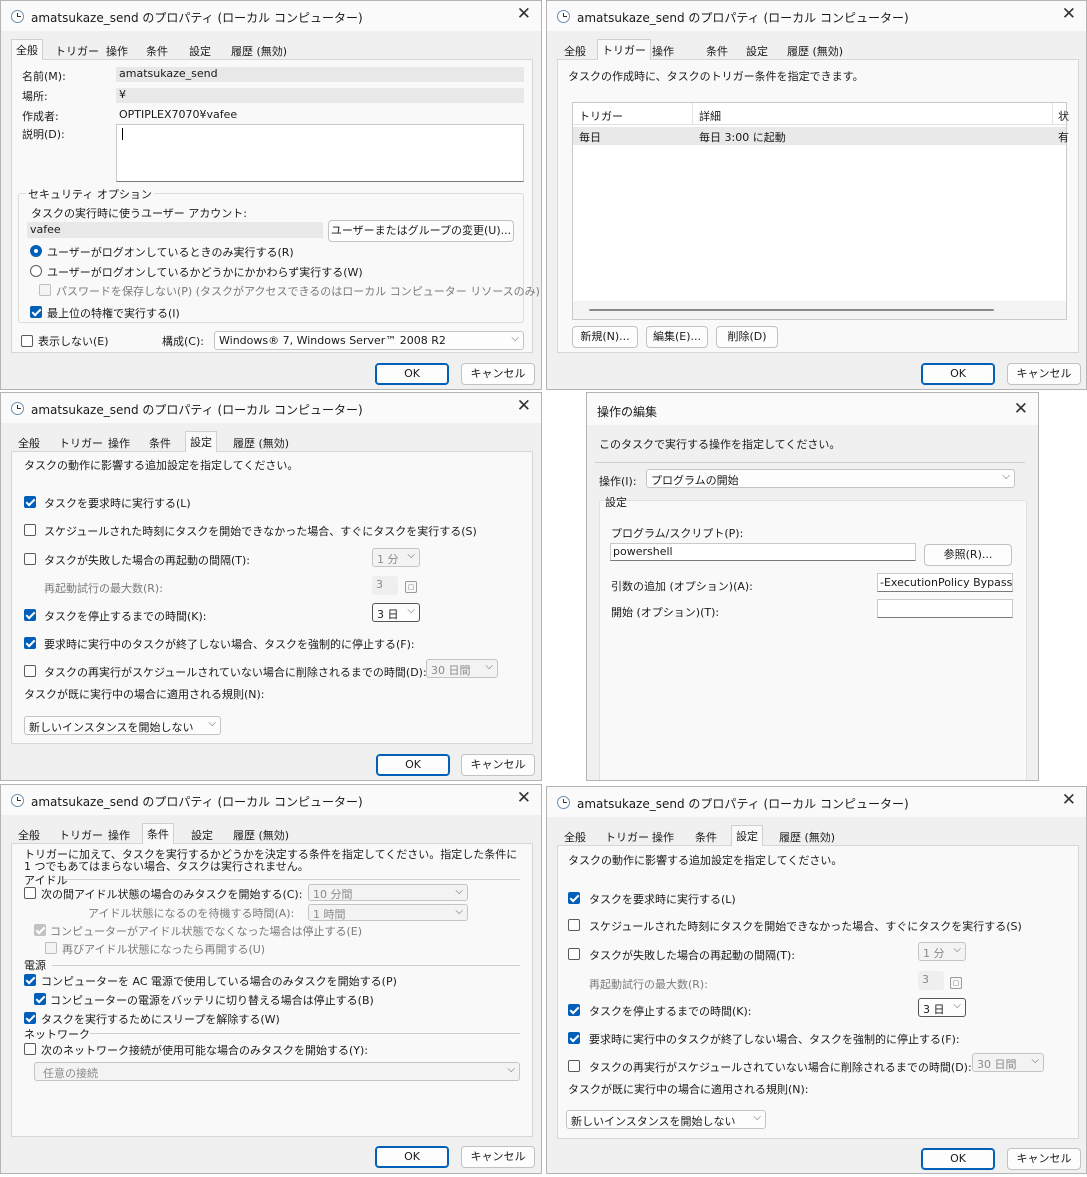 Image resolution: width=1087 pixels, height=1177 pixels. I want to click on scroll-thumb, so click(791, 310).